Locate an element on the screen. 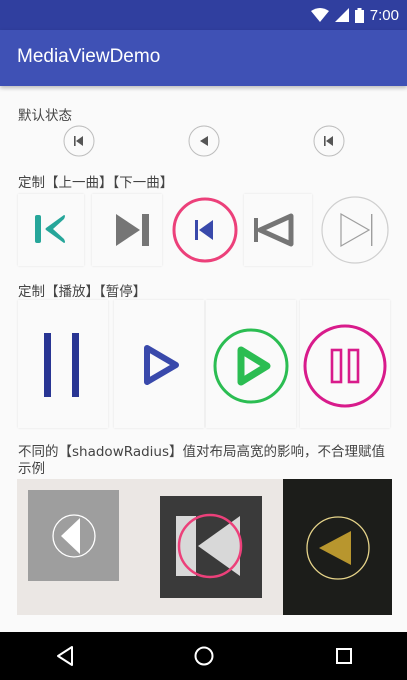  battery-icon is located at coordinates (359, 15).